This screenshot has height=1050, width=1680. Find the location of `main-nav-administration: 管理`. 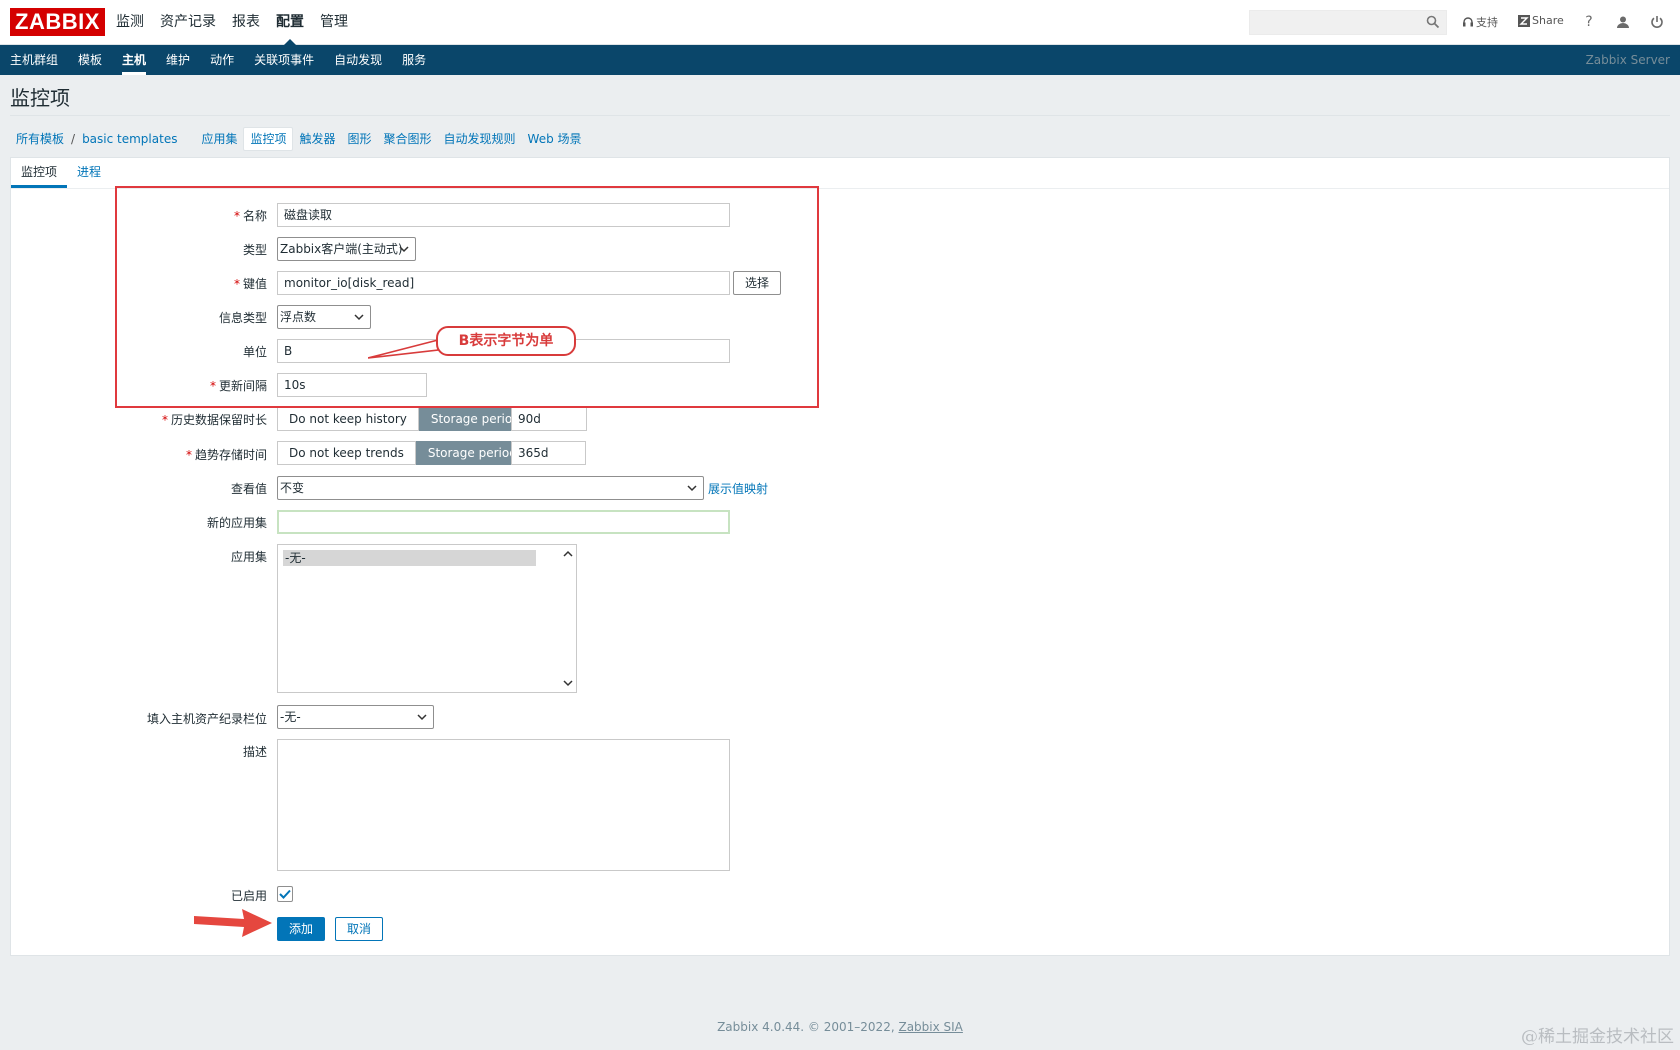

main-nav-administration: 管理 is located at coordinates (334, 22).